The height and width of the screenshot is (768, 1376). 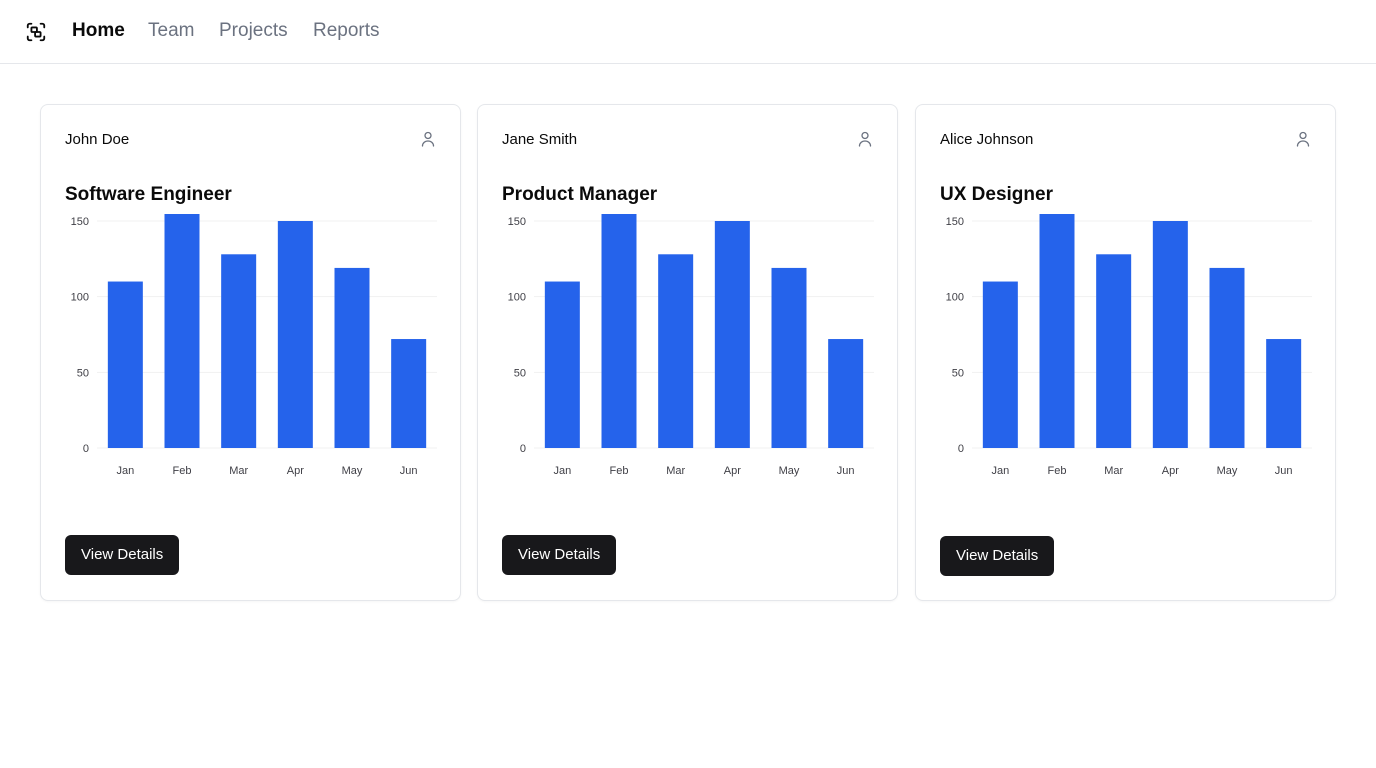 What do you see at coordinates (540, 139) in the screenshot?
I see `employee-name: Jane Smith` at bounding box center [540, 139].